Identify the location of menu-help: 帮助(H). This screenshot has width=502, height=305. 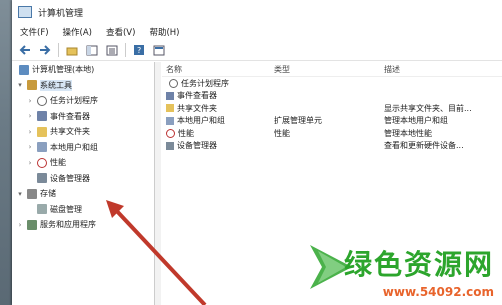
(164, 32).